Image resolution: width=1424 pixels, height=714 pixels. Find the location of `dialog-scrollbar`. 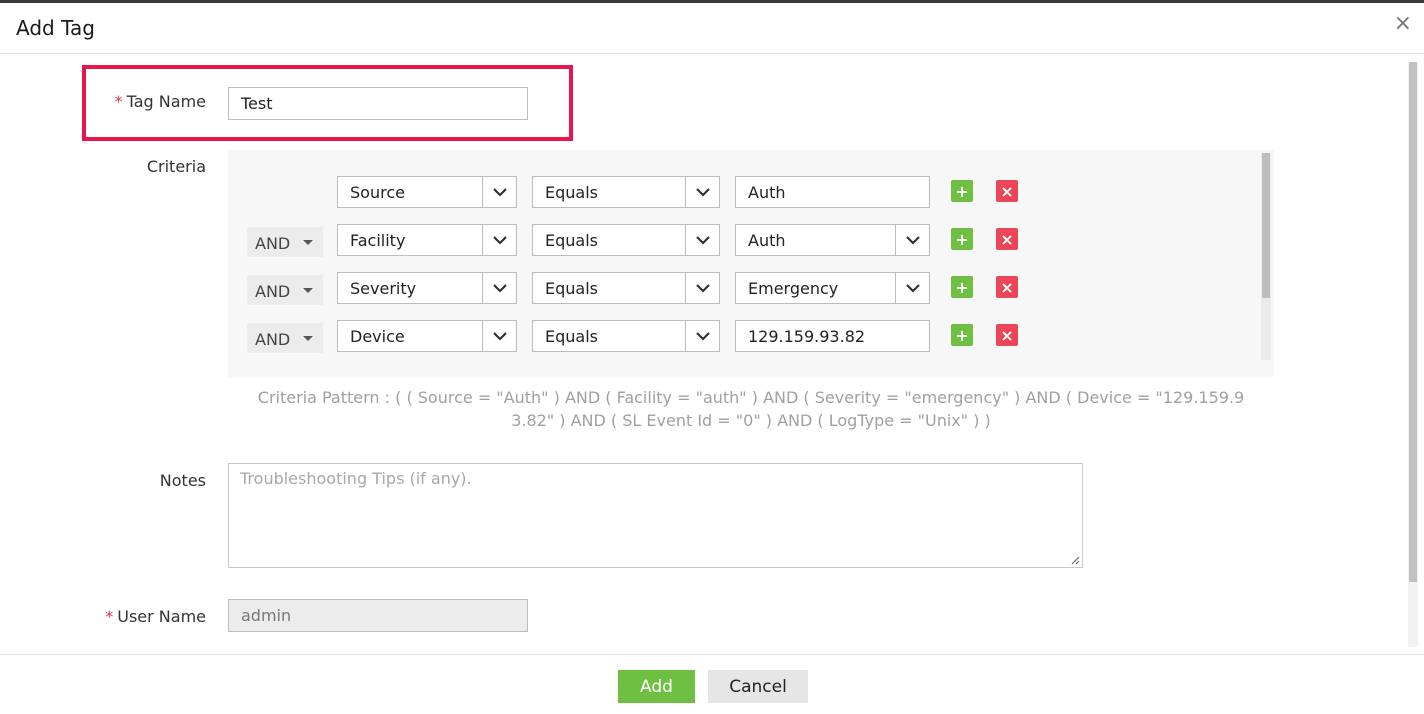

dialog-scrollbar is located at coordinates (1413, 354).